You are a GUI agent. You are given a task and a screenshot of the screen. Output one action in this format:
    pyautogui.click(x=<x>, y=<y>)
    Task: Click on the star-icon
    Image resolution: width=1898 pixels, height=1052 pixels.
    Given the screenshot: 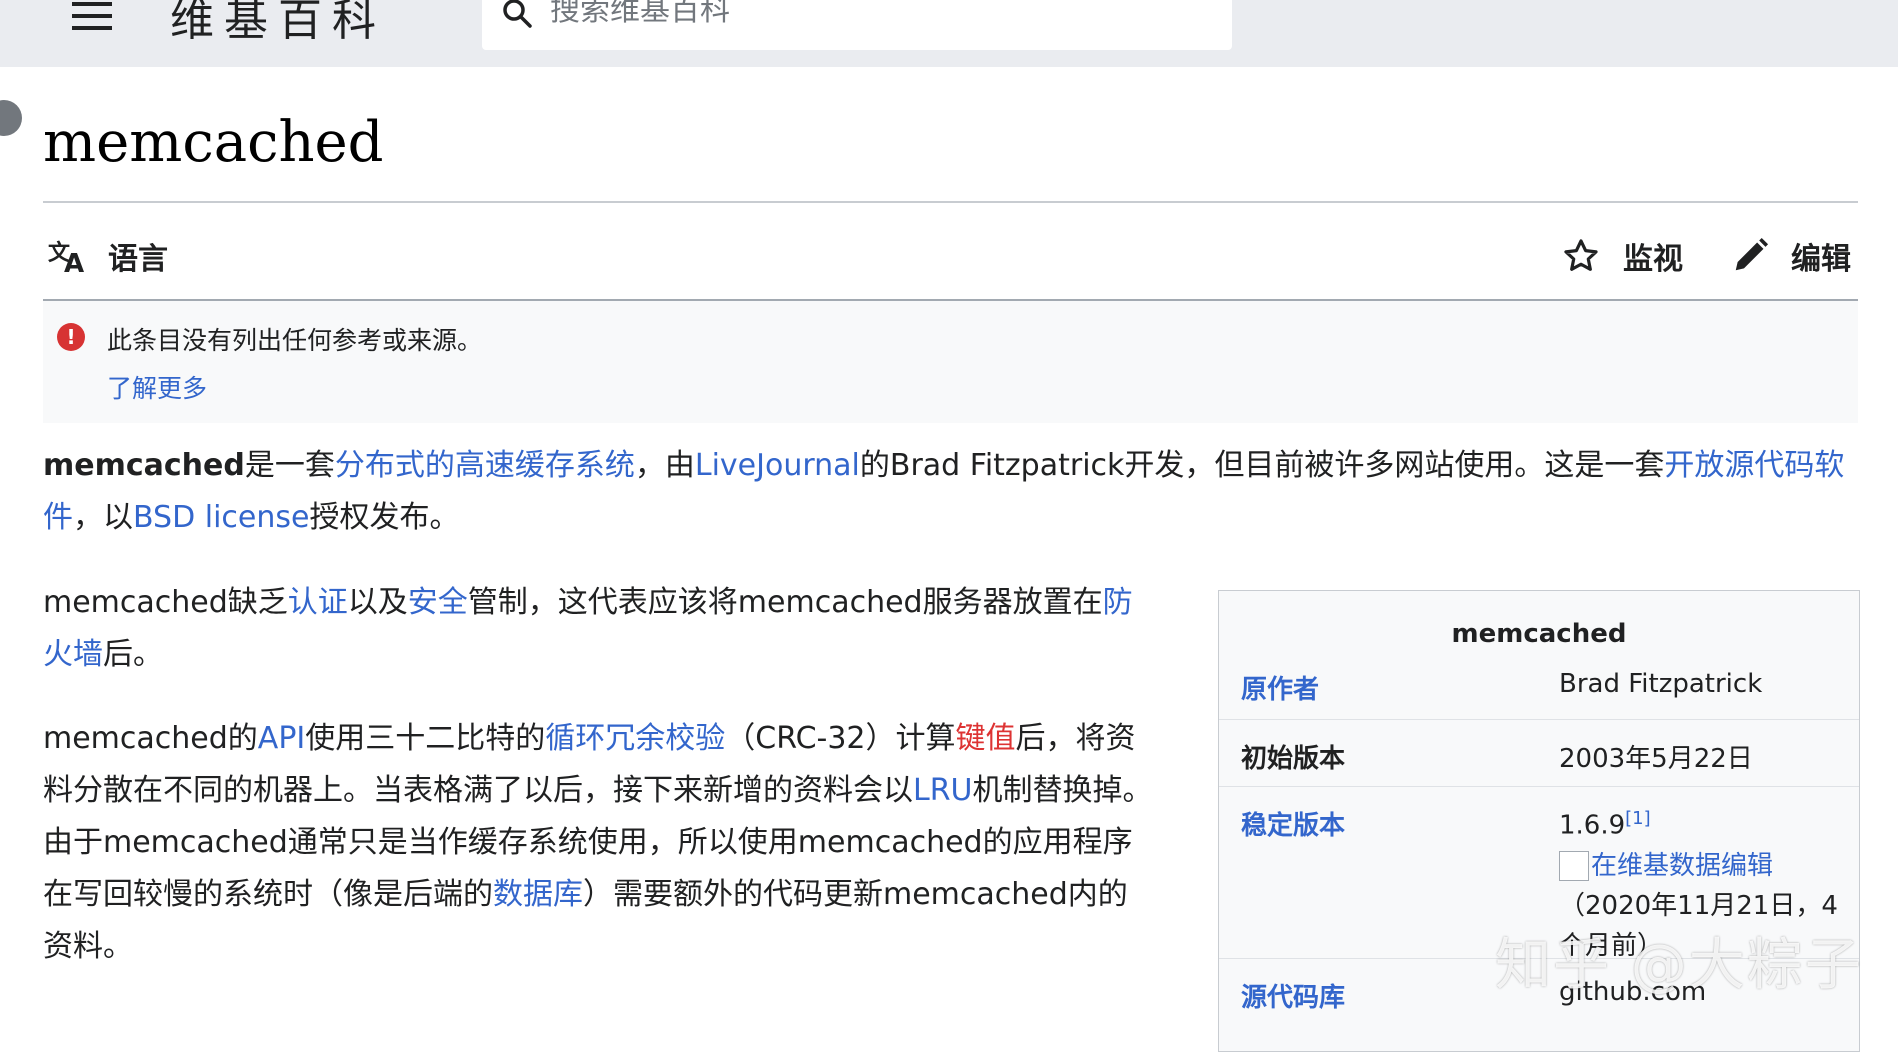 What is the action you would take?
    pyautogui.click(x=1581, y=255)
    